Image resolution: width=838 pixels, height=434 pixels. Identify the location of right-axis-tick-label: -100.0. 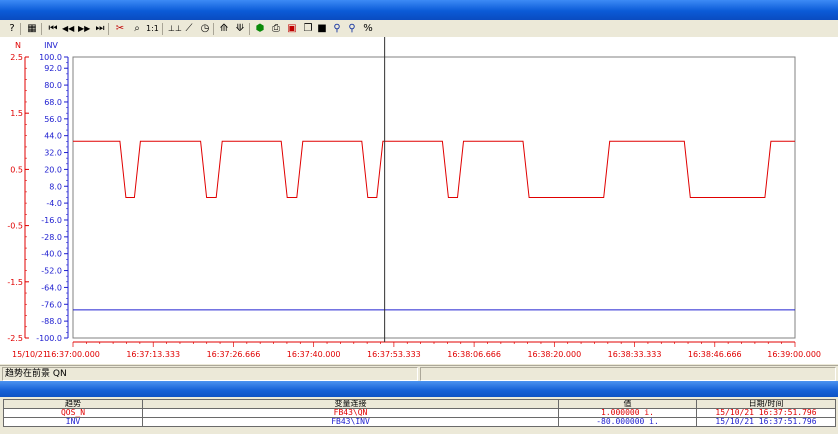
(49, 338).